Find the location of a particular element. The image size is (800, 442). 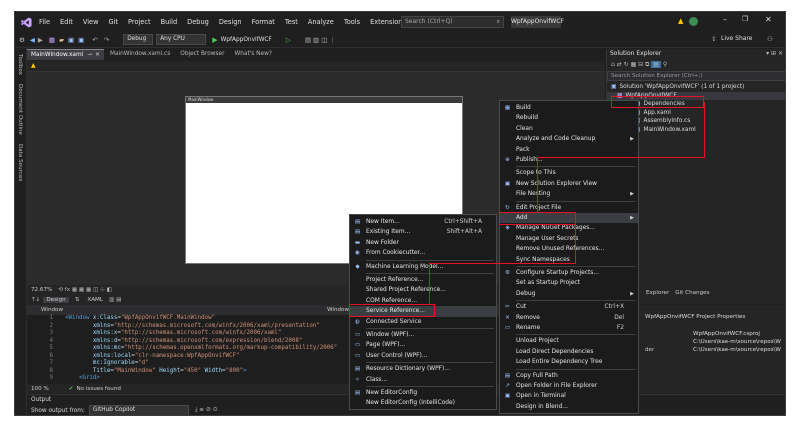

run-without-debug-icon: ▷ is located at coordinates (288, 40).